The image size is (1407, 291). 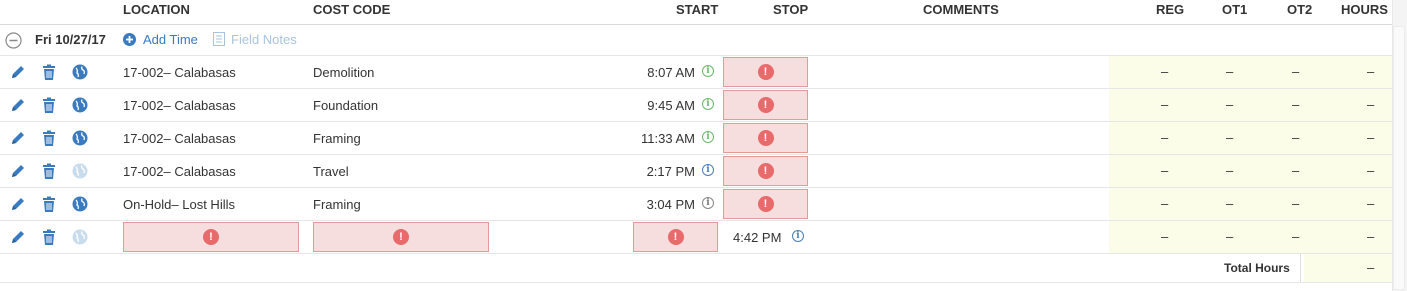 I want to click on cost-code-error-field: !, so click(x=401, y=237).